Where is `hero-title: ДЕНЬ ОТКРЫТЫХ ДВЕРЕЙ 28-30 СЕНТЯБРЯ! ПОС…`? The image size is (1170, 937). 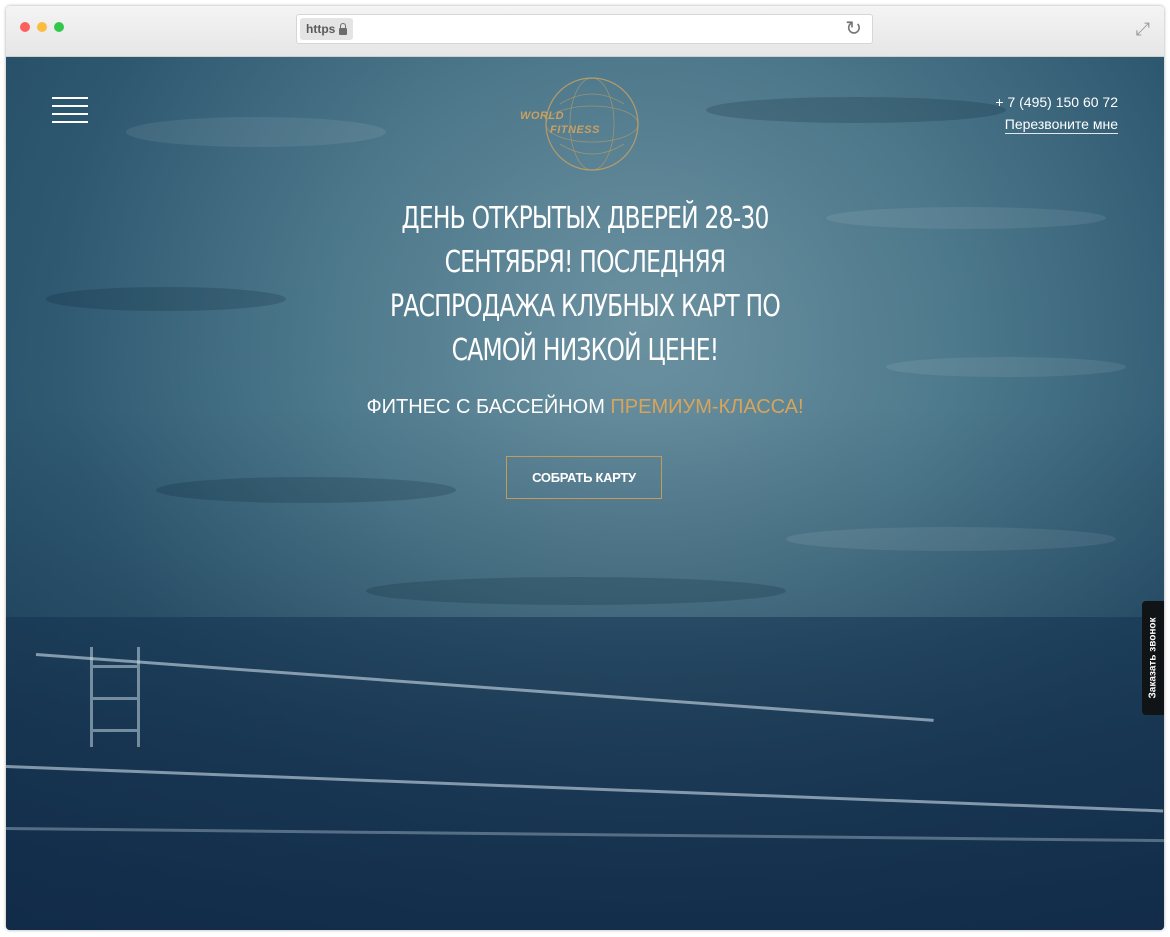
hero-title: ДЕНЬ ОТКРЫТЫХ ДВЕРЕЙ 28-30 СЕНТЯБРЯ! ПОС… is located at coordinates (585, 284).